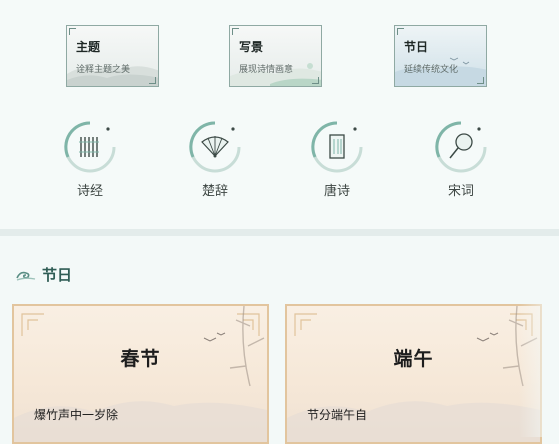 Image resolution: width=559 pixels, height=444 pixels. What do you see at coordinates (140, 374) in the screenshot?
I see `festival-card-spring: 春节 爆竹声中一岁除` at bounding box center [140, 374].